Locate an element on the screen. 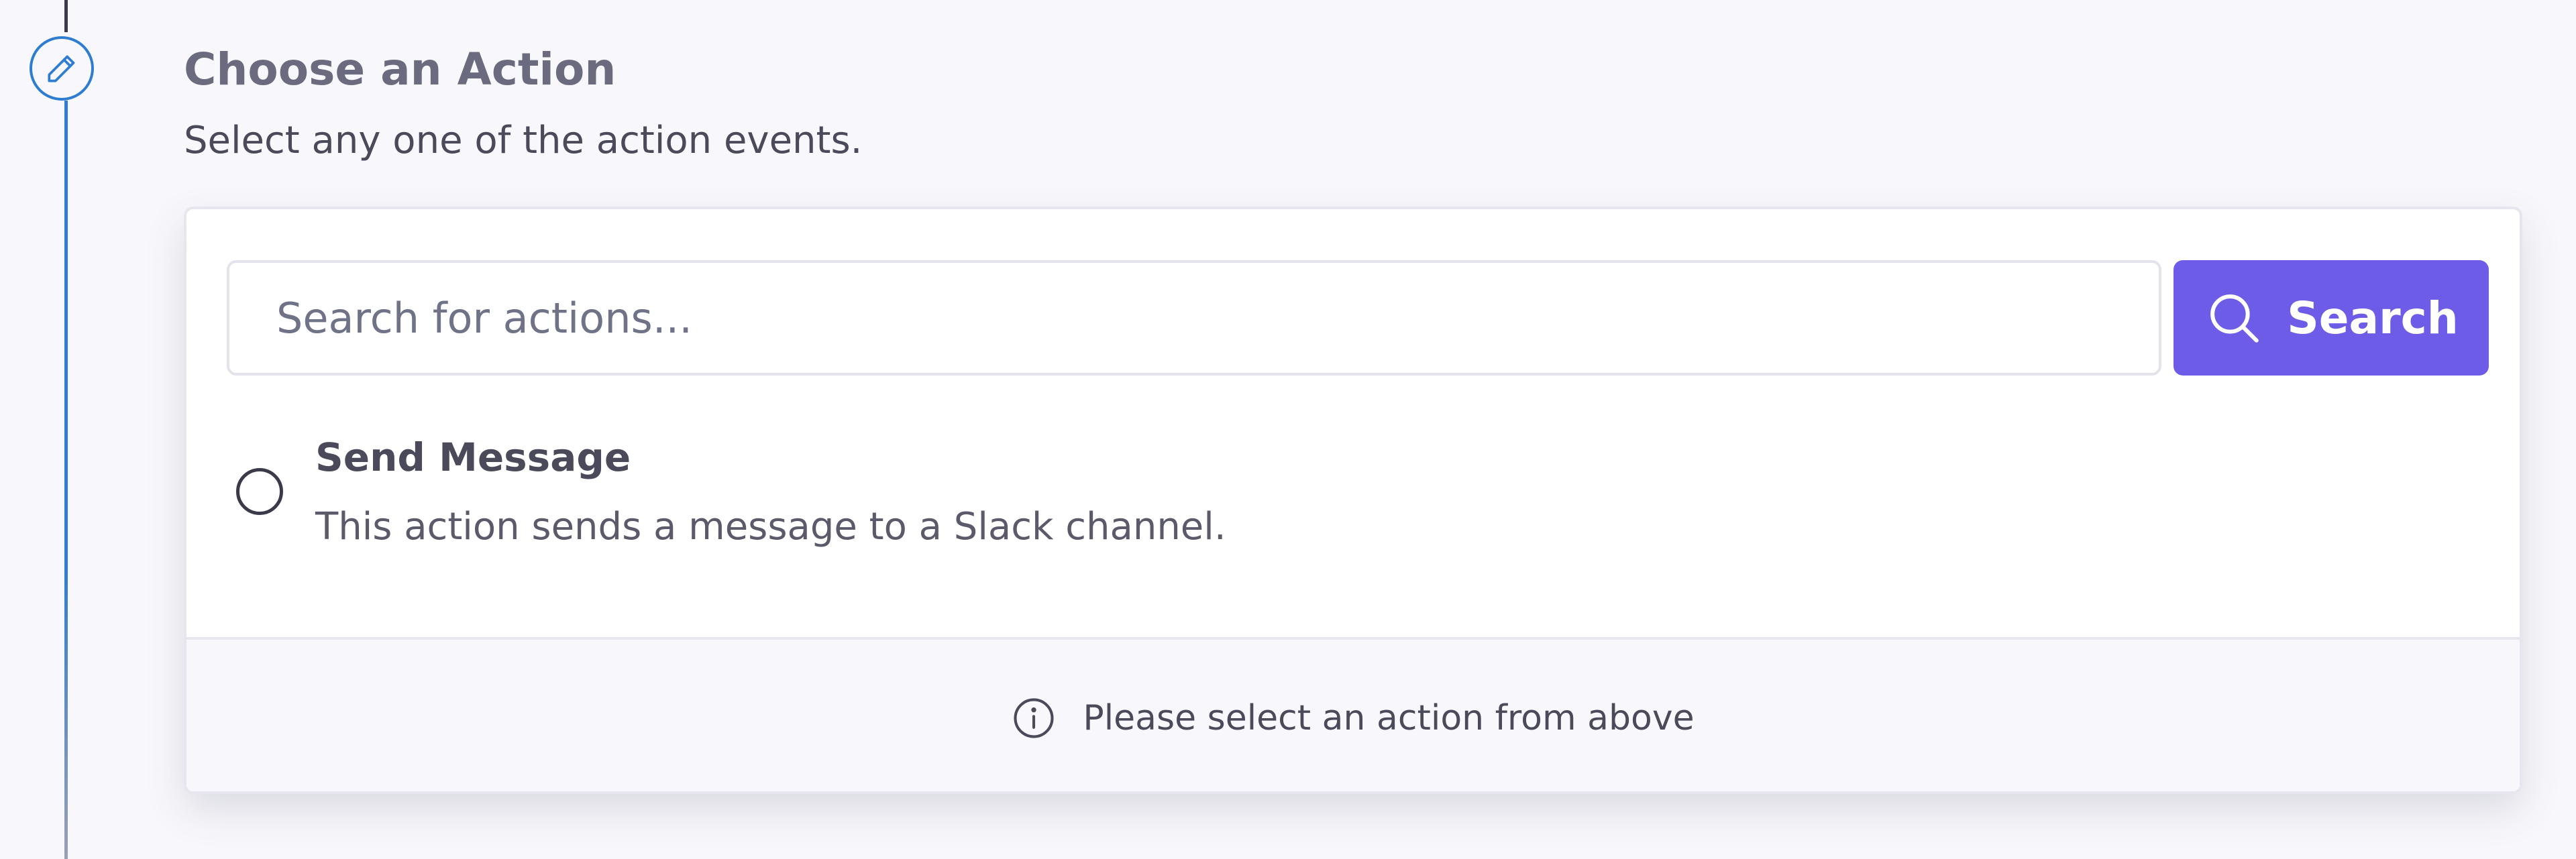  search-input is located at coordinates (1194, 318).